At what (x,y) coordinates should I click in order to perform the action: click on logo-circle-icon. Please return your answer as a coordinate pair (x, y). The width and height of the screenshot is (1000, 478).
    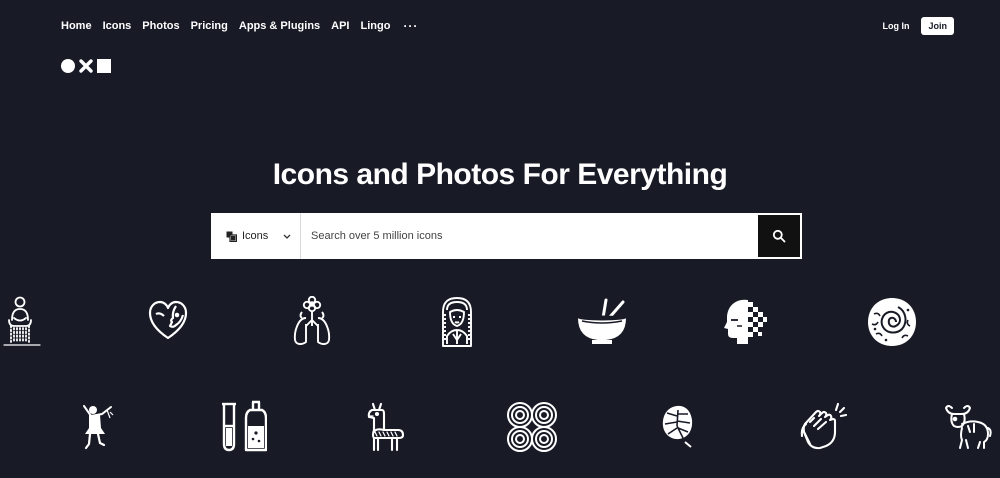
    Looking at the image, I should click on (68, 66).